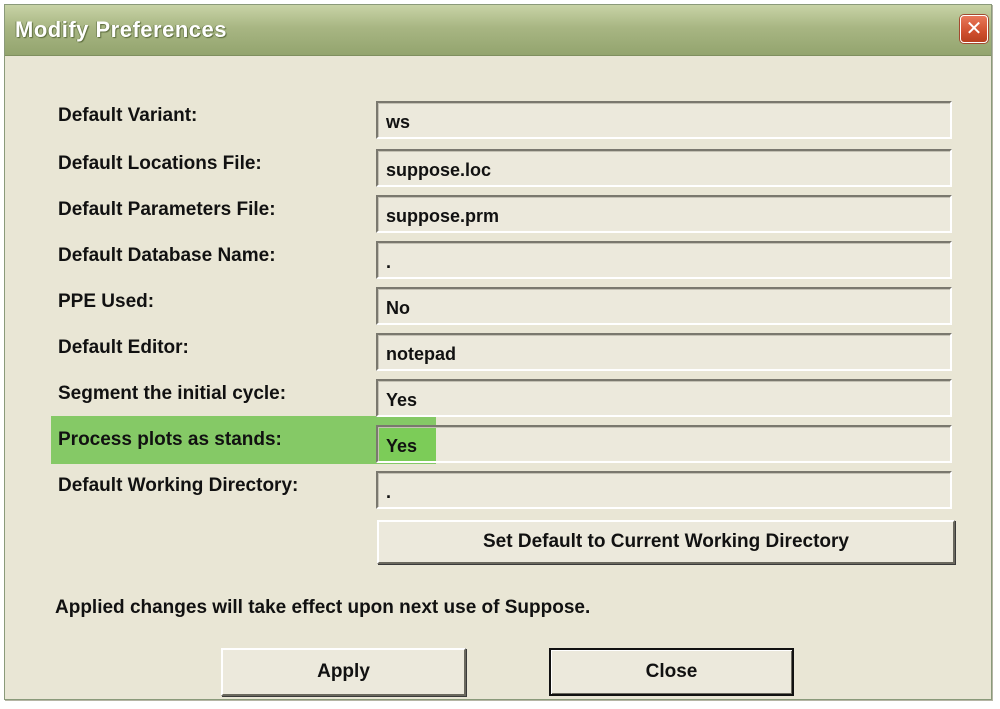 This screenshot has height=709, width=1000. What do you see at coordinates (123, 347) in the screenshot?
I see `label-default-editor: Default Editor:` at bounding box center [123, 347].